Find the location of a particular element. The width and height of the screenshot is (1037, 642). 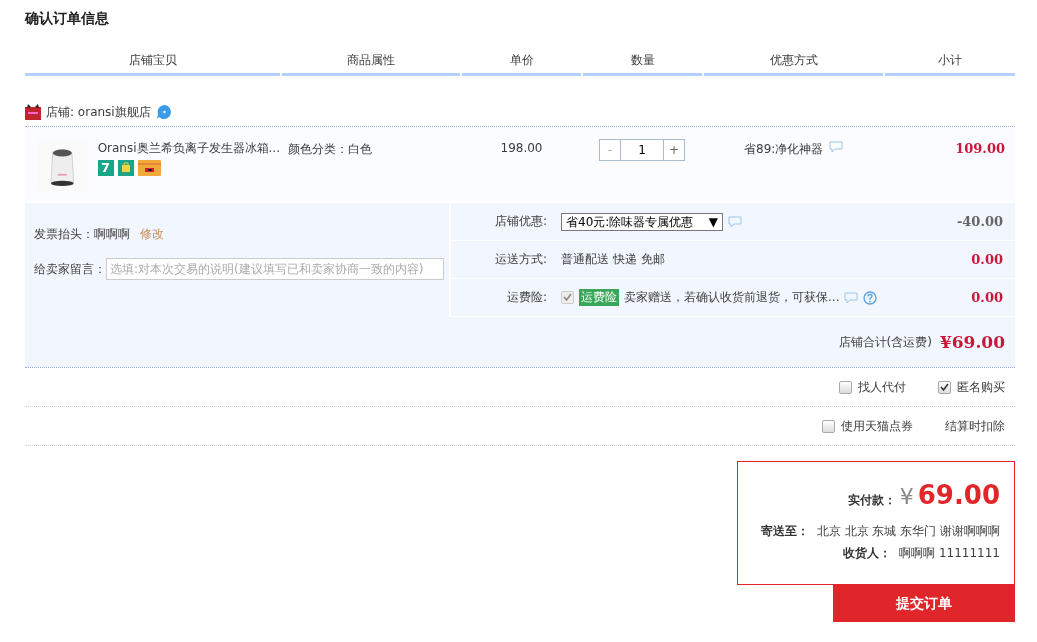

unit-price: 198.00 is located at coordinates (521, 148).